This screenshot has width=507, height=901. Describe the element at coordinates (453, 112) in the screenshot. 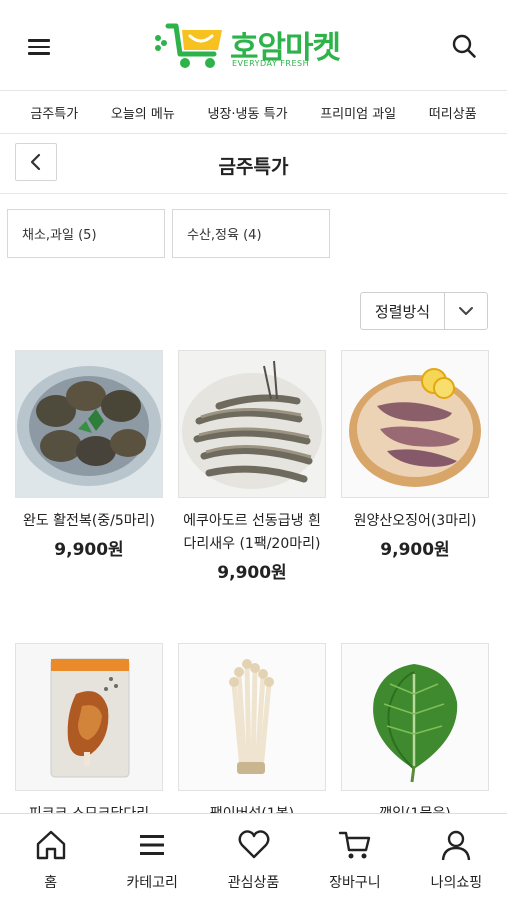

I see `nav-item-clearance: 떠리상품` at that location.